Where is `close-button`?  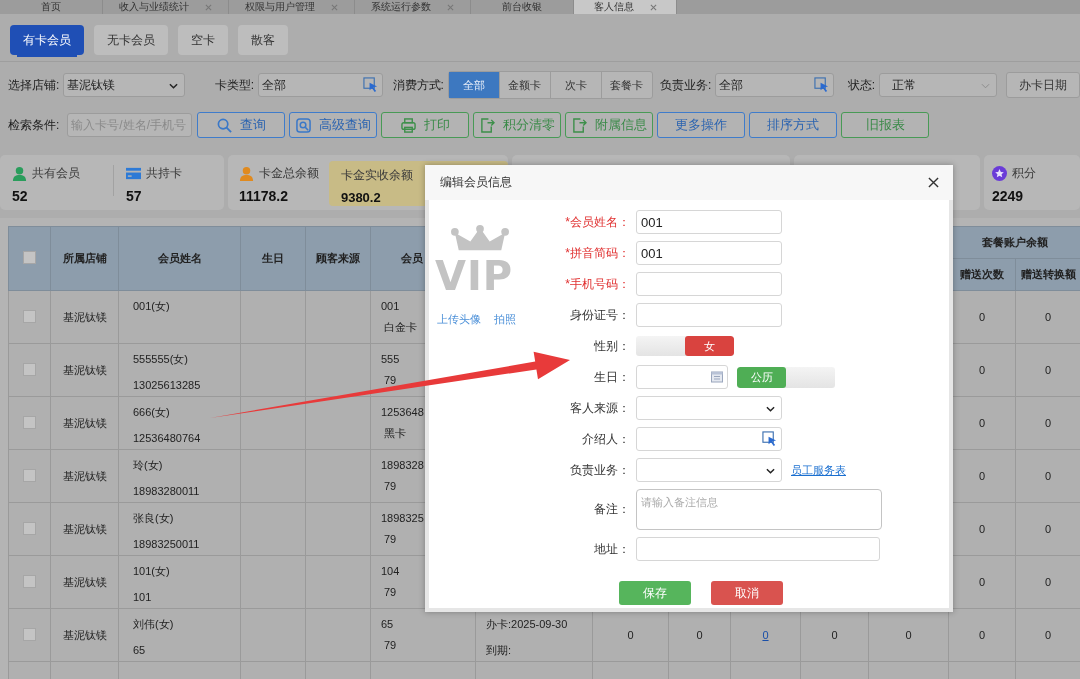 close-button is located at coordinates (933, 182).